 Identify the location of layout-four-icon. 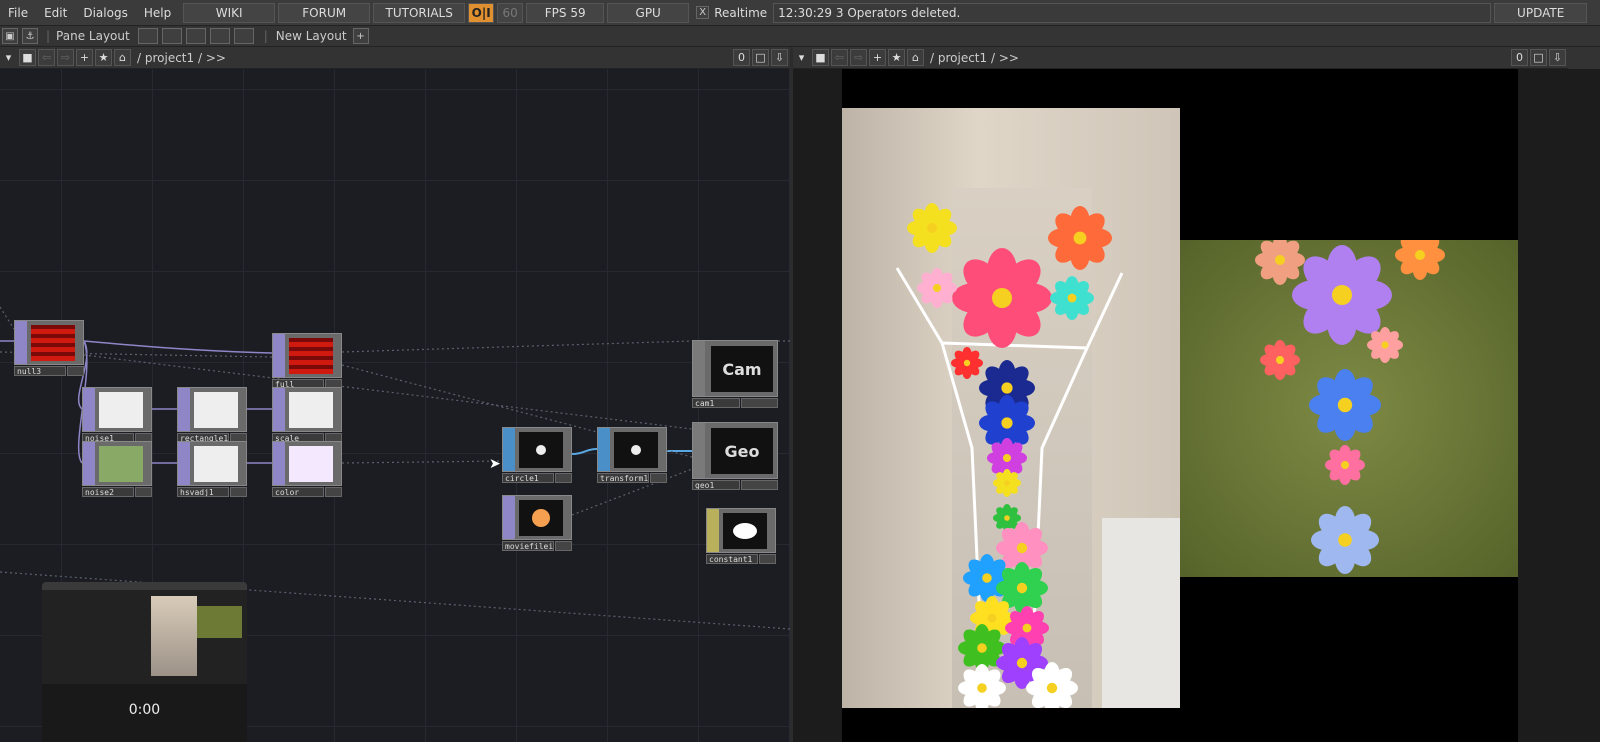
(243, 36).